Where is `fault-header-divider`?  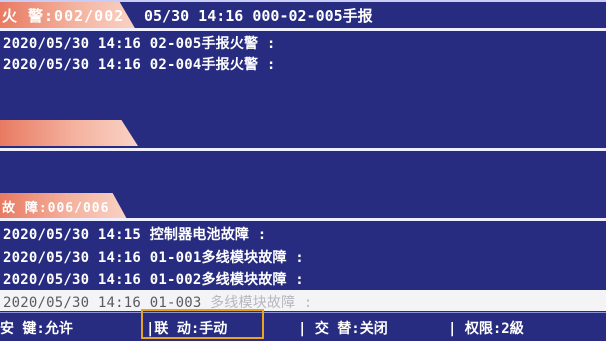
fault-header-divider is located at coordinates (303, 219).